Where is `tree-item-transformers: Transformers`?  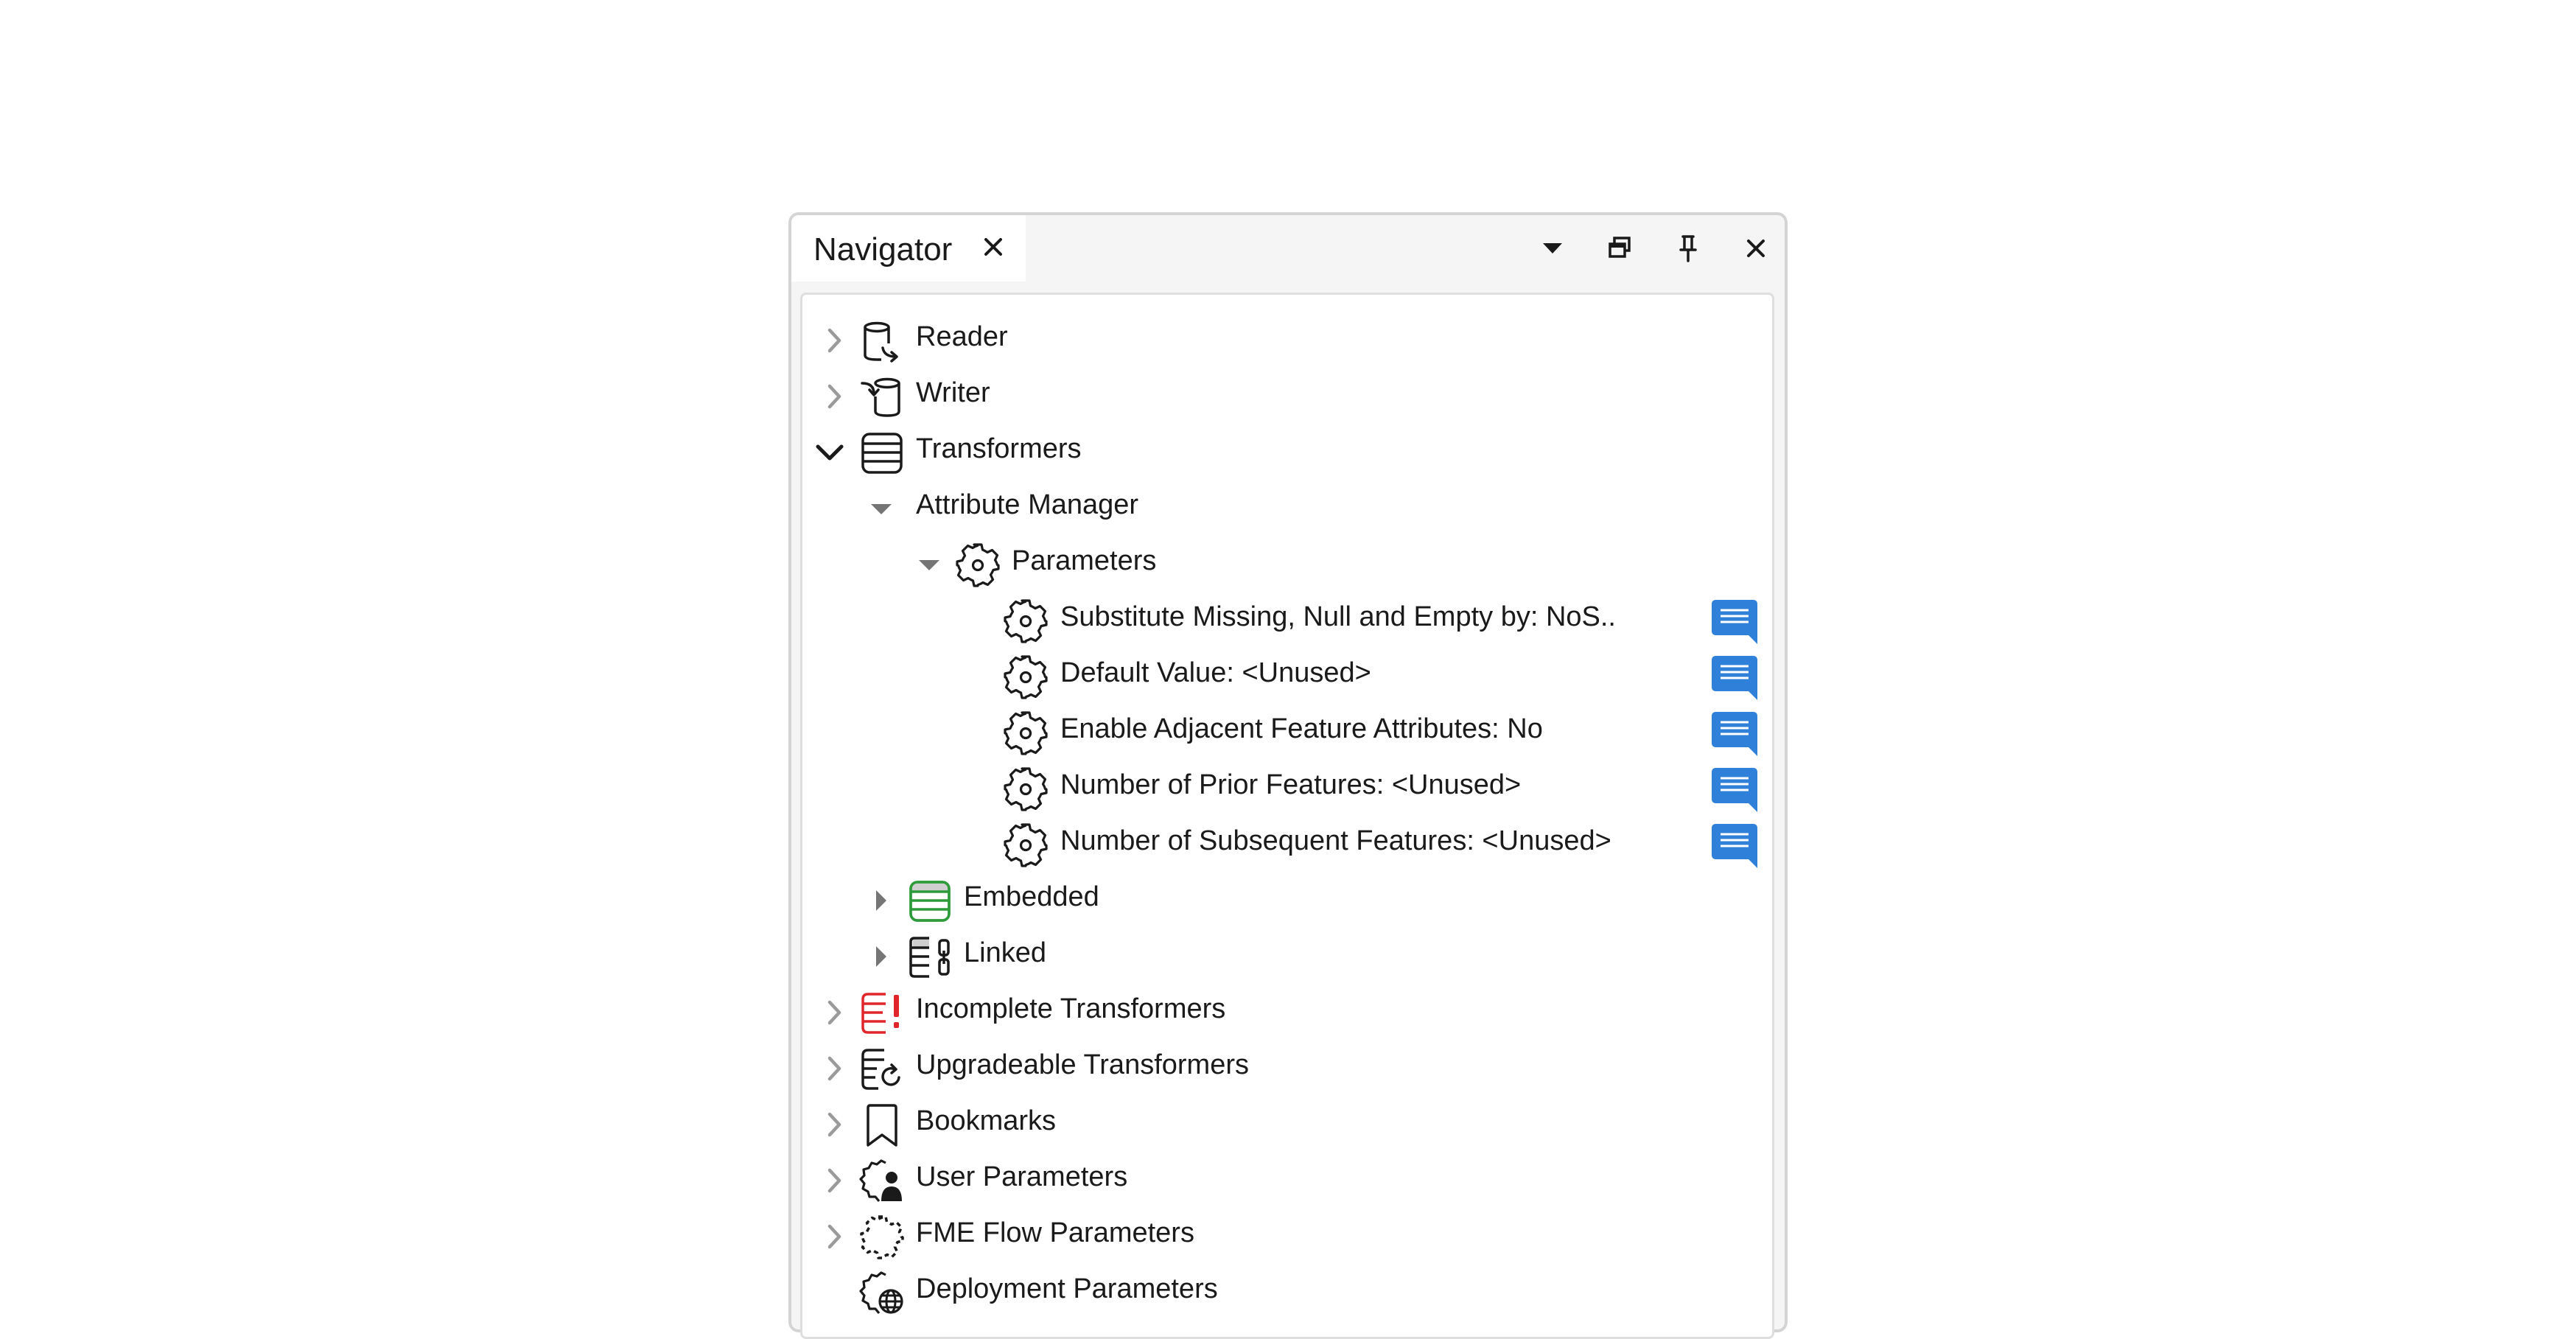 tree-item-transformers: Transformers is located at coordinates (1287, 452).